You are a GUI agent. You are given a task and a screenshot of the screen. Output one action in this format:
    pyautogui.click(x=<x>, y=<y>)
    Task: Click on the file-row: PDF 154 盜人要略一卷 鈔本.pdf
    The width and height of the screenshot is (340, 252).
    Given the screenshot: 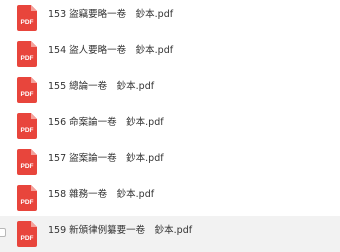 What is the action you would take?
    pyautogui.click(x=170, y=54)
    